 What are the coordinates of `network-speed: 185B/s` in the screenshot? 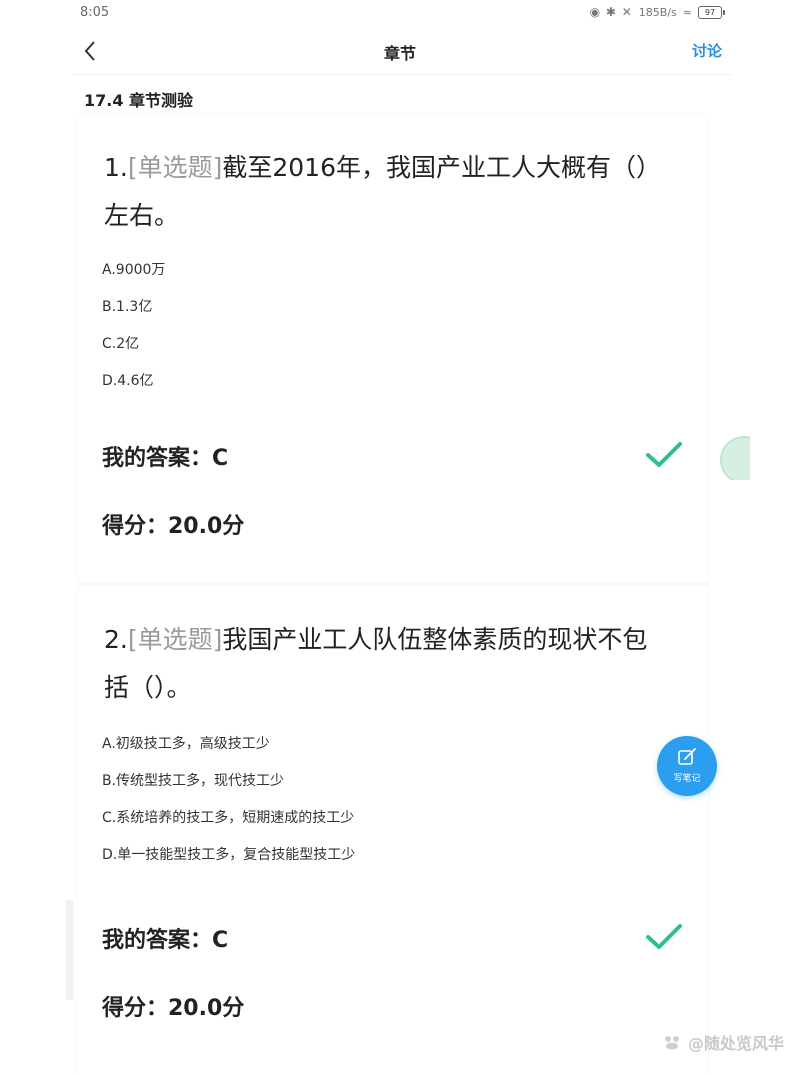 It's located at (657, 12).